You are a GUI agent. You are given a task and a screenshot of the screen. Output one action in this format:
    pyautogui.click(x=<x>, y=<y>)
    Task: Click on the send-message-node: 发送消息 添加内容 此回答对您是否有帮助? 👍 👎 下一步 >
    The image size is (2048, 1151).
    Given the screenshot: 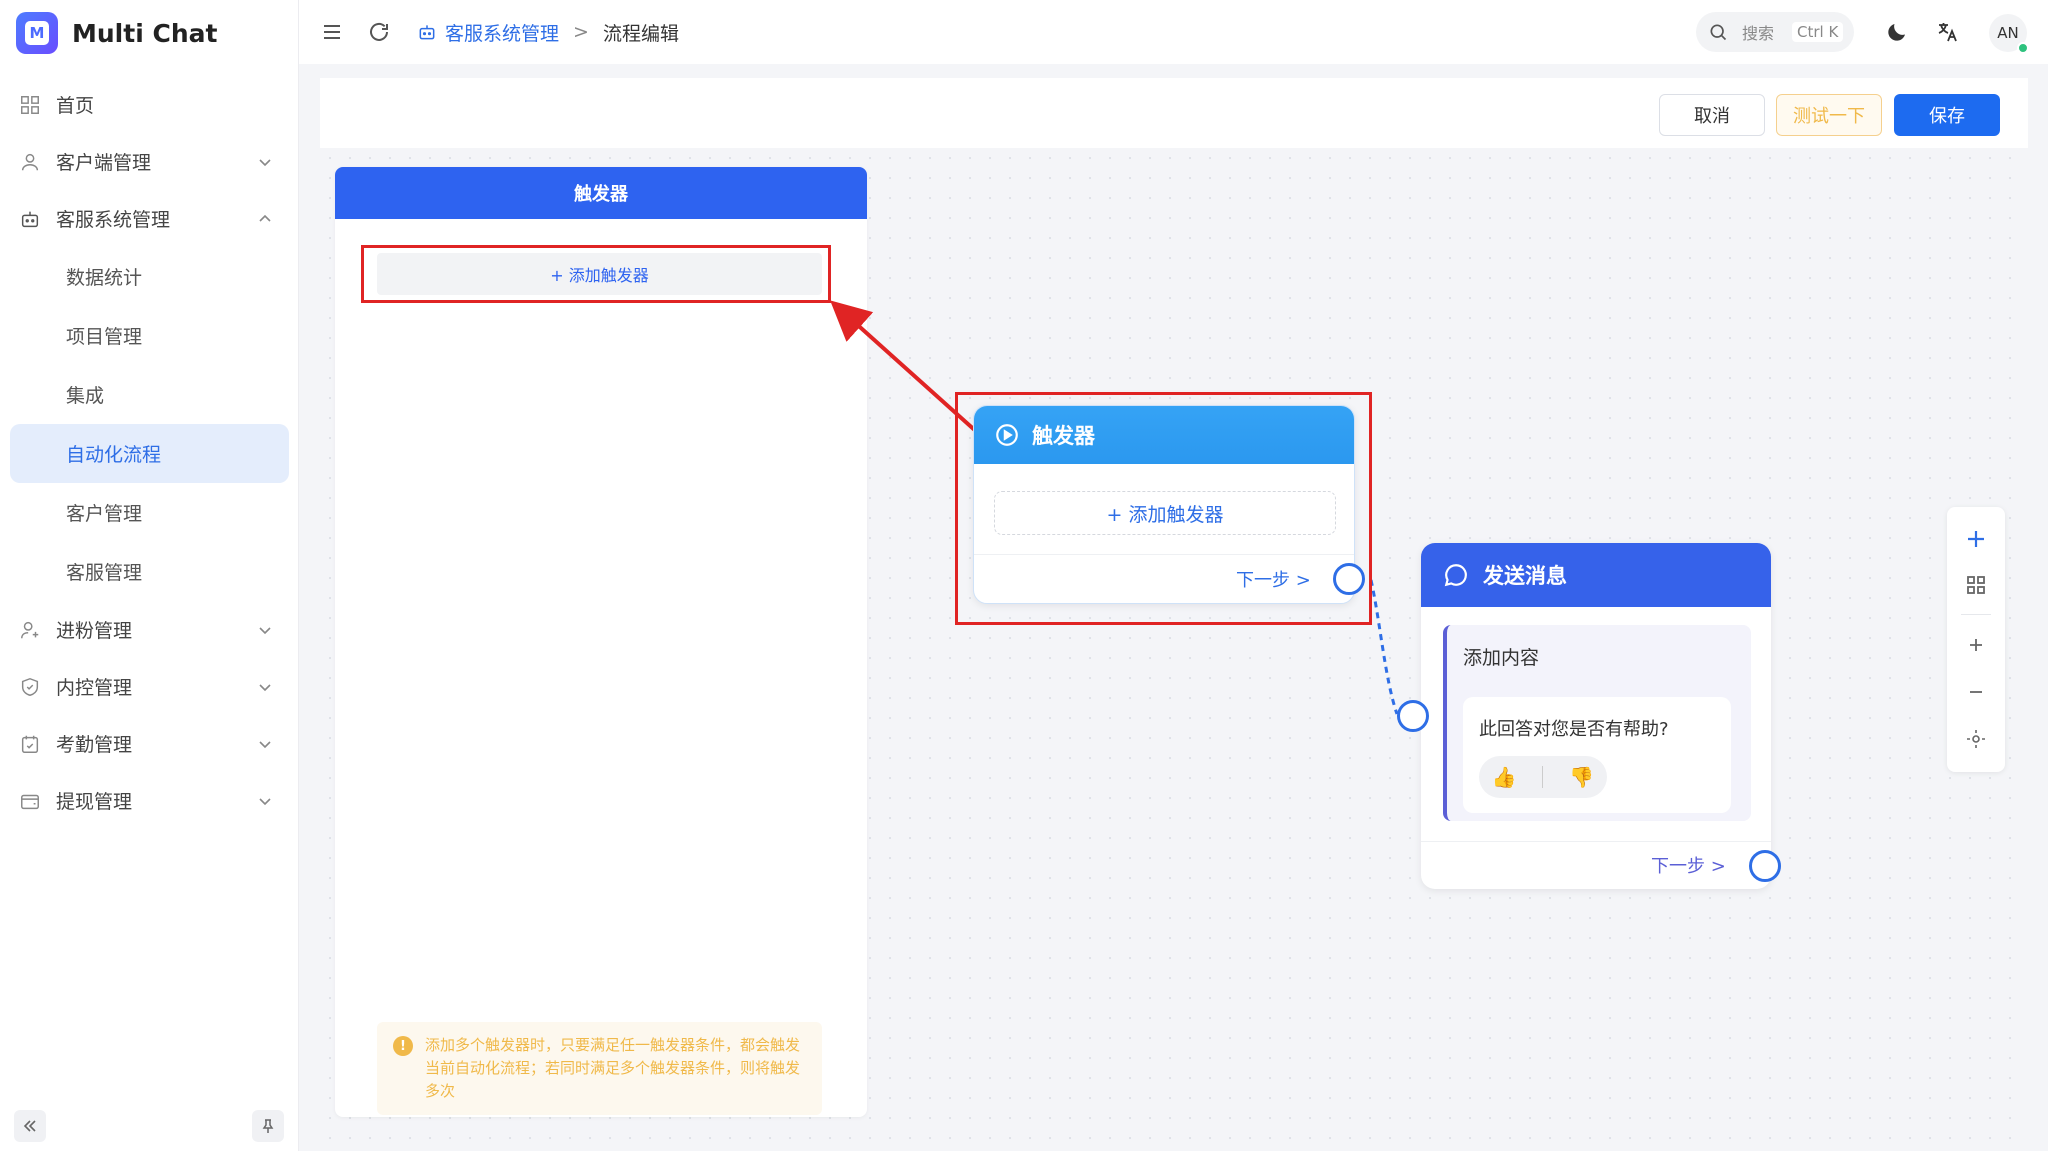 What is the action you would take?
    pyautogui.click(x=1596, y=716)
    